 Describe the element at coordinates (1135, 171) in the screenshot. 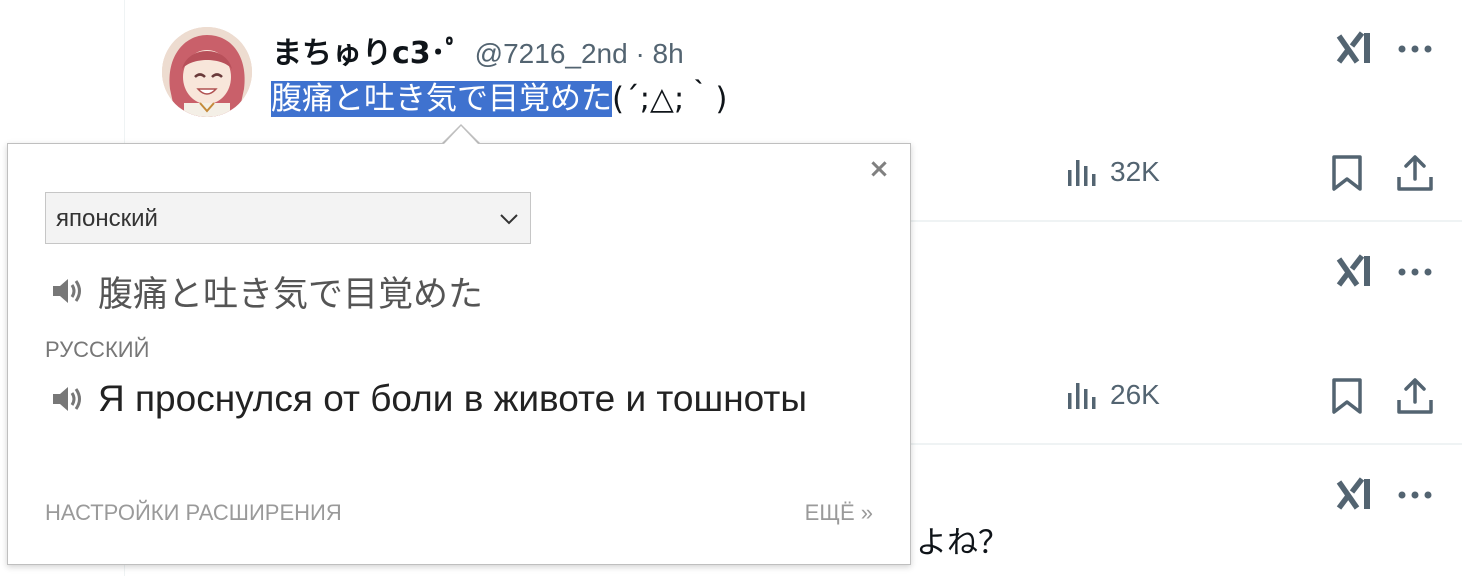

I see `views-value: 32K` at that location.